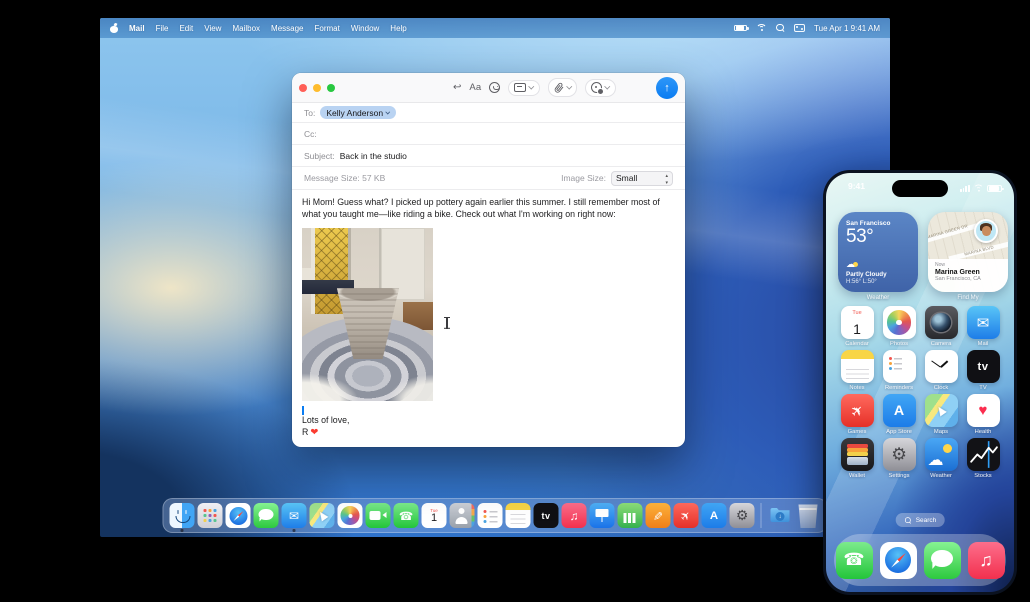 This screenshot has width=1030, height=602. I want to click on to-field: To: Kelly Anderson, so click(488, 113).